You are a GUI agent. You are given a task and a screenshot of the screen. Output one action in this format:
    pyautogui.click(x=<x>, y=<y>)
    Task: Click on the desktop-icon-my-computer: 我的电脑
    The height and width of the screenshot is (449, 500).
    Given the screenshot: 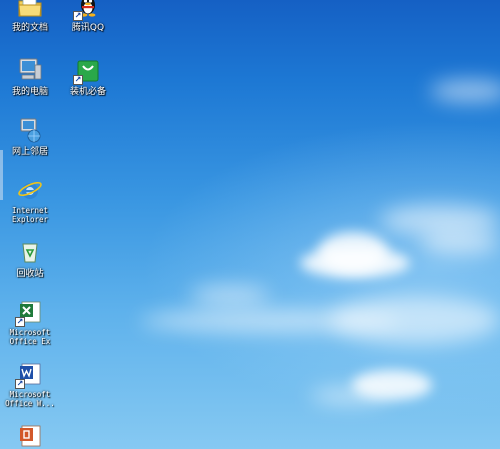 What is the action you would take?
    pyautogui.click(x=30, y=76)
    